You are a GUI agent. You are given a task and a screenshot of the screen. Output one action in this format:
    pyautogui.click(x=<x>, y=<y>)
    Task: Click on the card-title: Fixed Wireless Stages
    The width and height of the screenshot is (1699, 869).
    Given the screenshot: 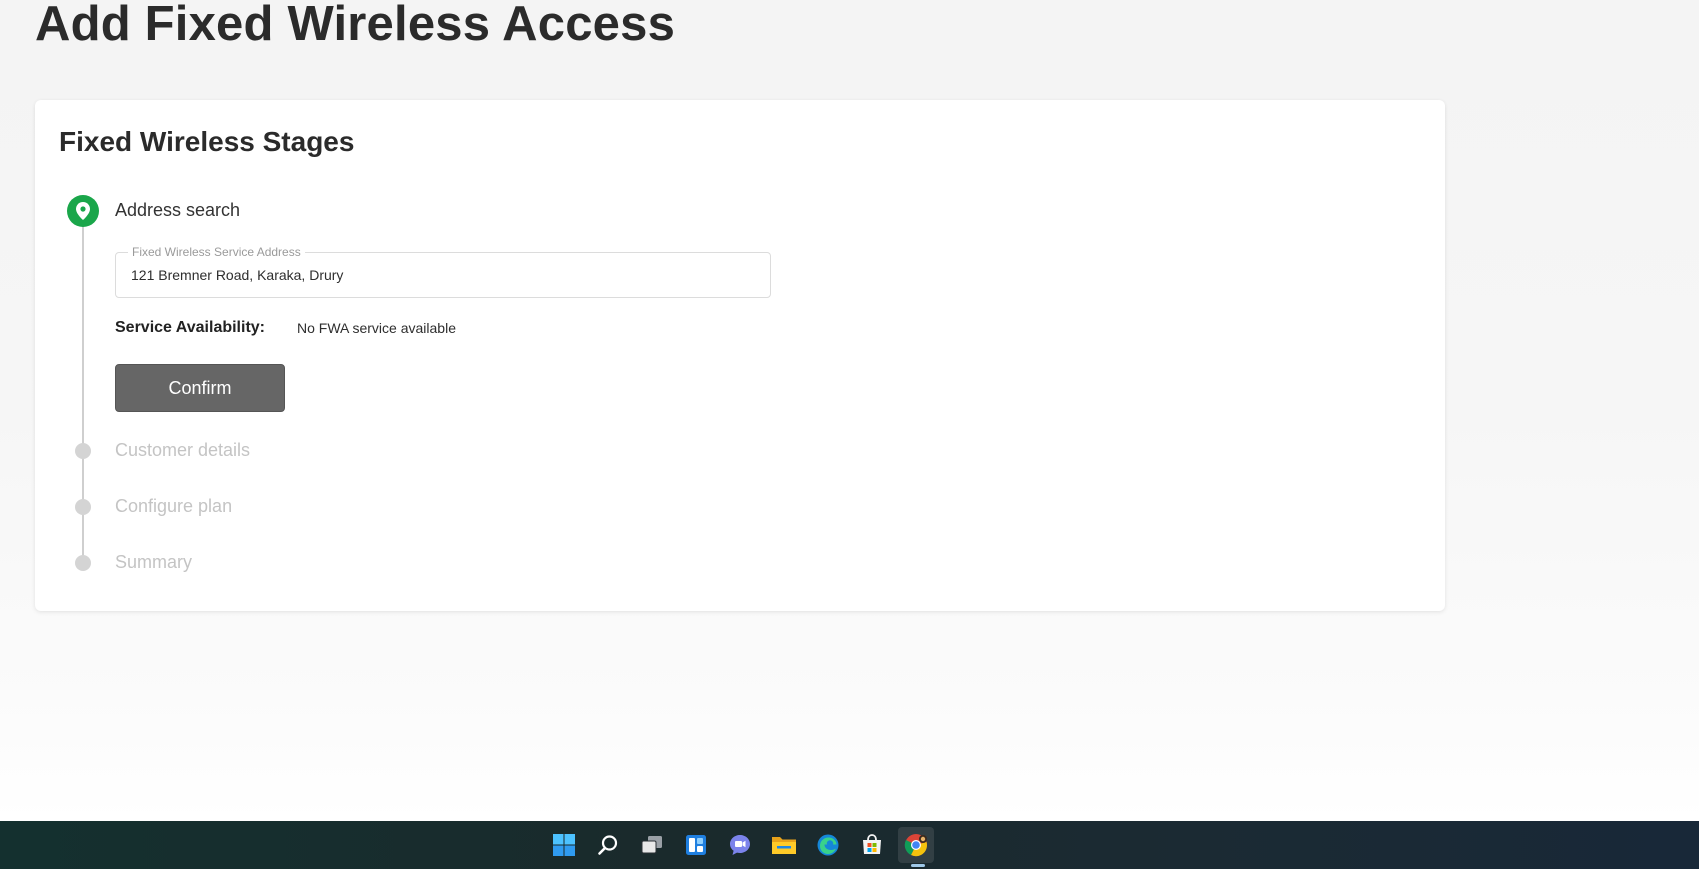 What is the action you would take?
    pyautogui.click(x=207, y=141)
    